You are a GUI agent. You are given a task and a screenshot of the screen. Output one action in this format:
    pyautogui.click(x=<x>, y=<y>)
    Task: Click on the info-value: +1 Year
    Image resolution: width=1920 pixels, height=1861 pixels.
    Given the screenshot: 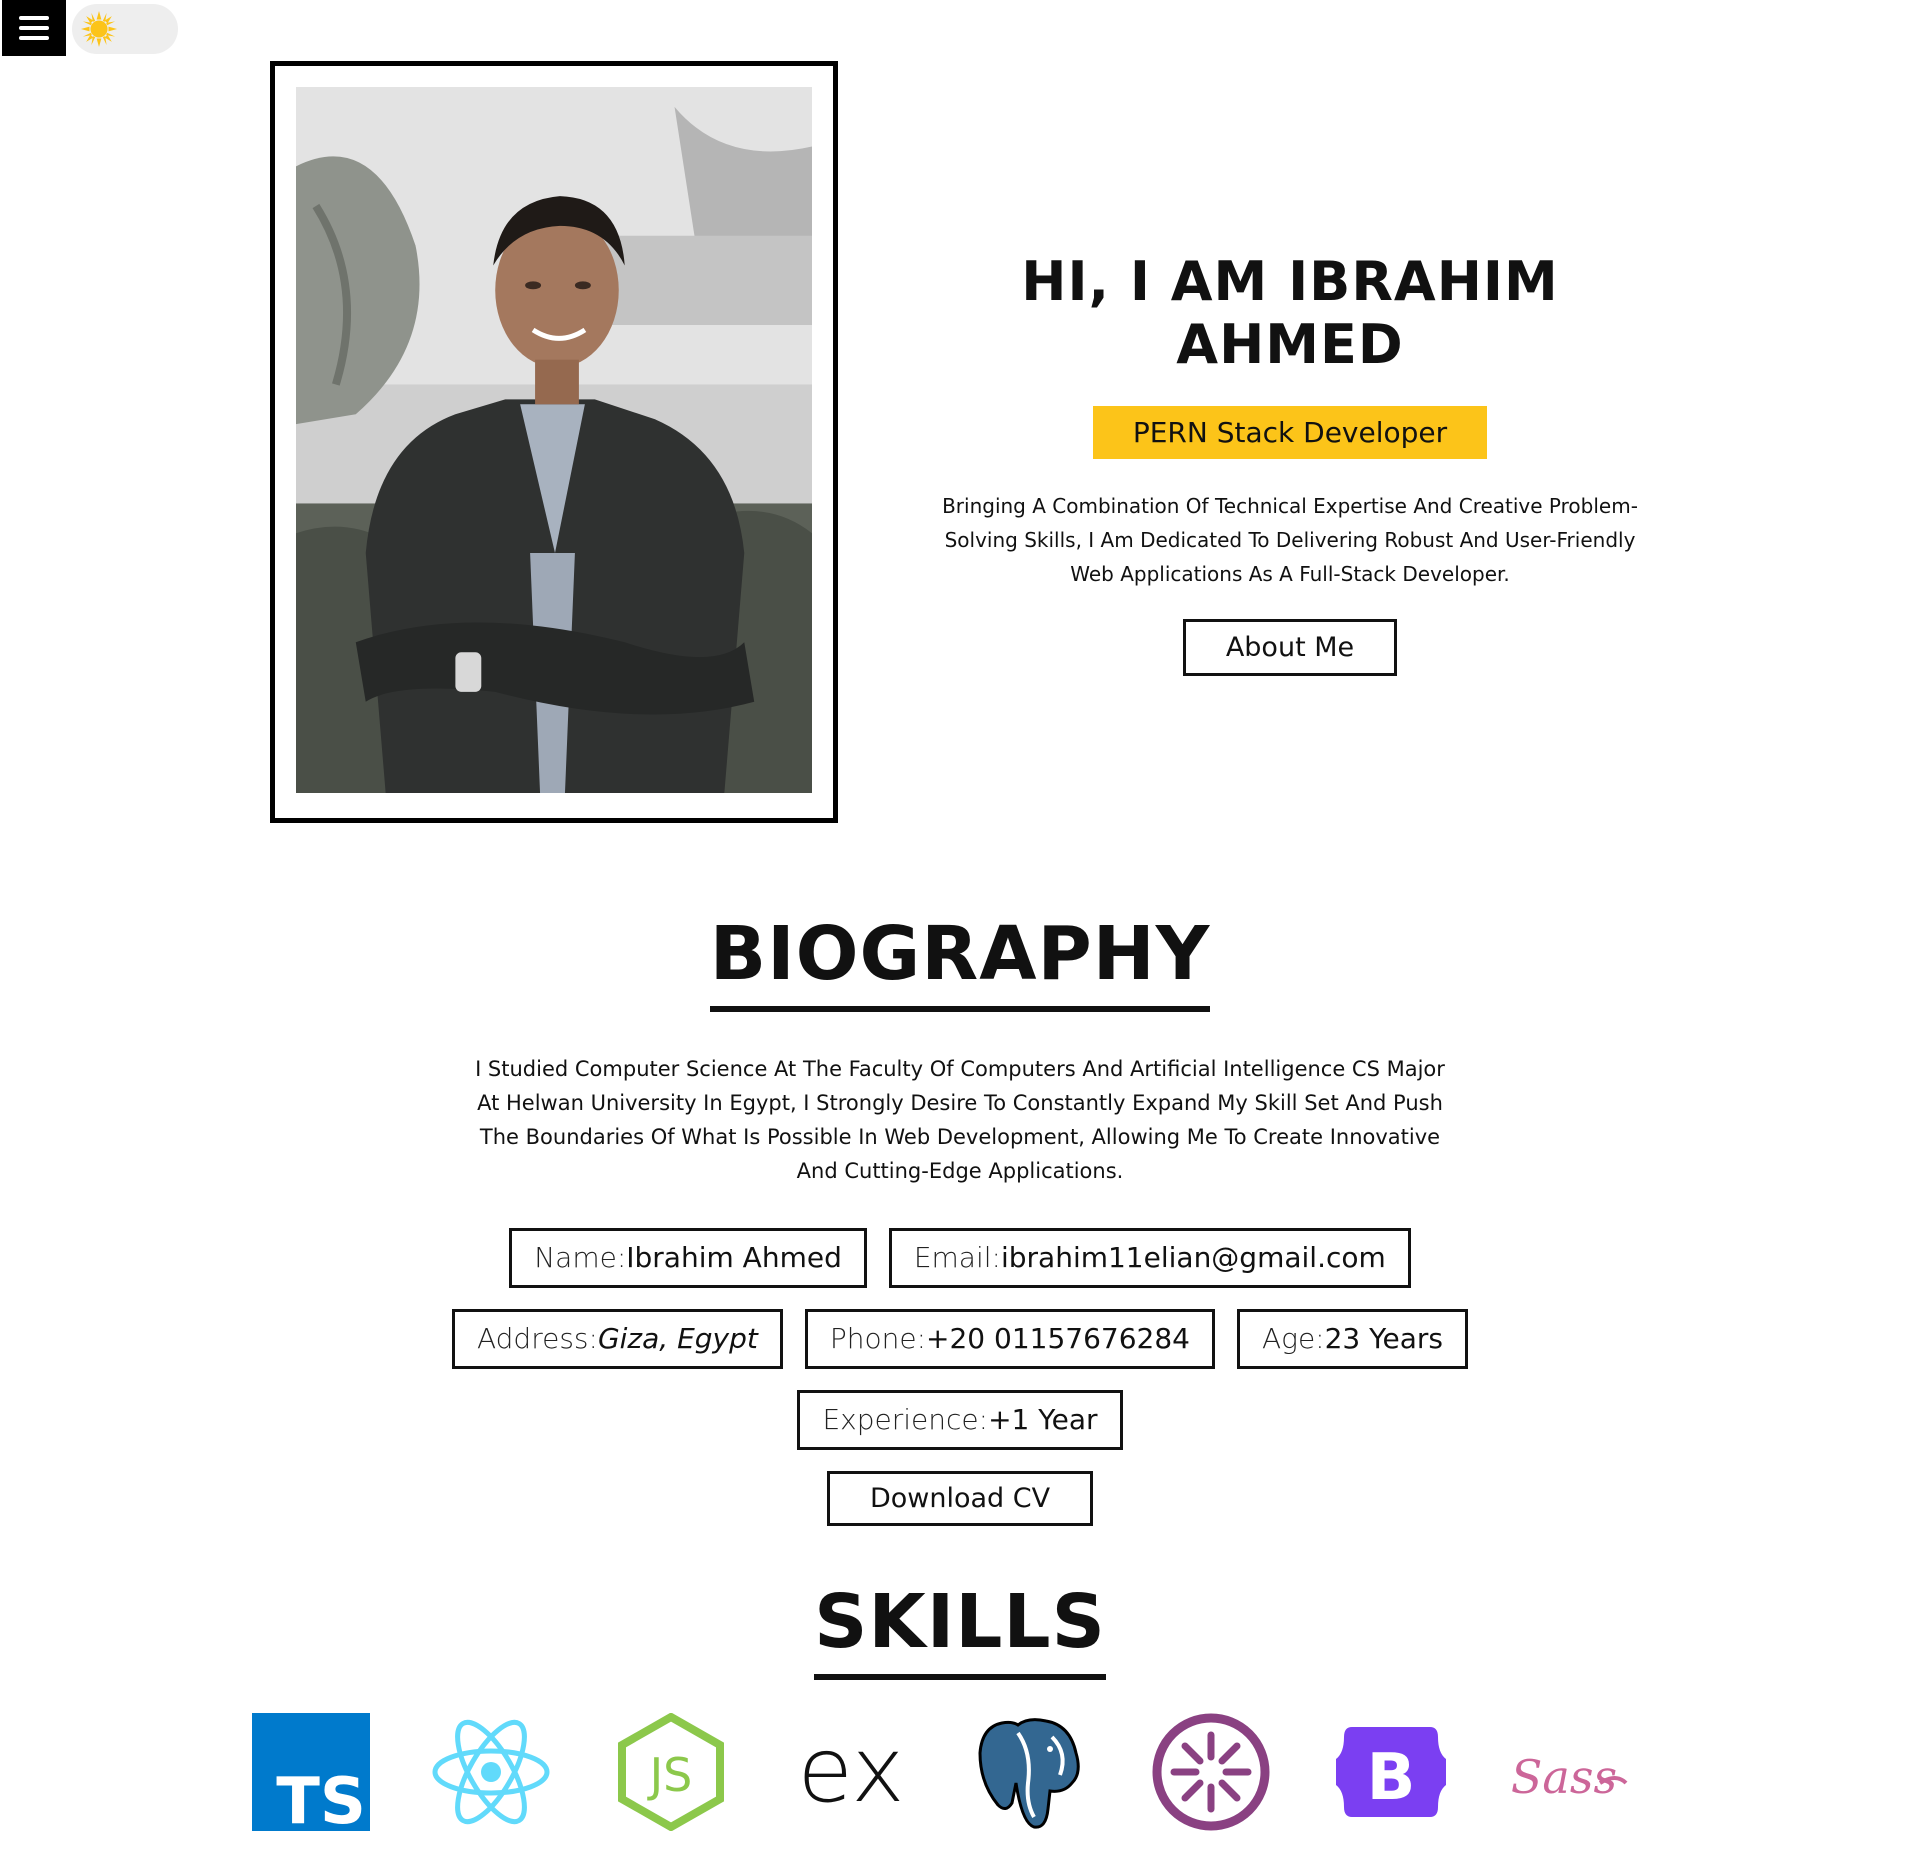 What is the action you would take?
    pyautogui.click(x=1043, y=1419)
    